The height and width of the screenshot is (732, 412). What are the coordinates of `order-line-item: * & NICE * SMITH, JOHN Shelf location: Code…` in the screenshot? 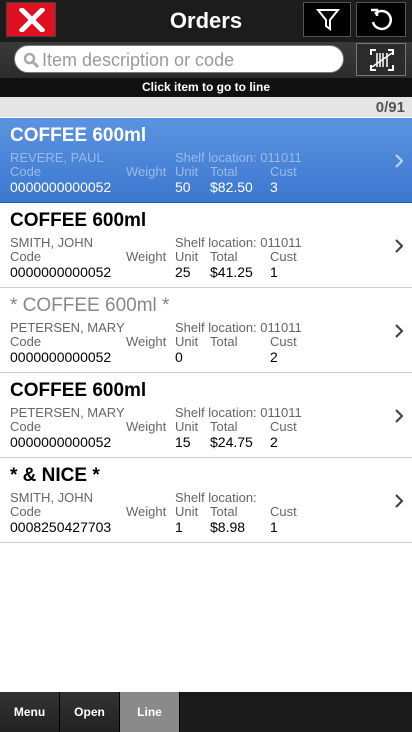 It's located at (206, 500).